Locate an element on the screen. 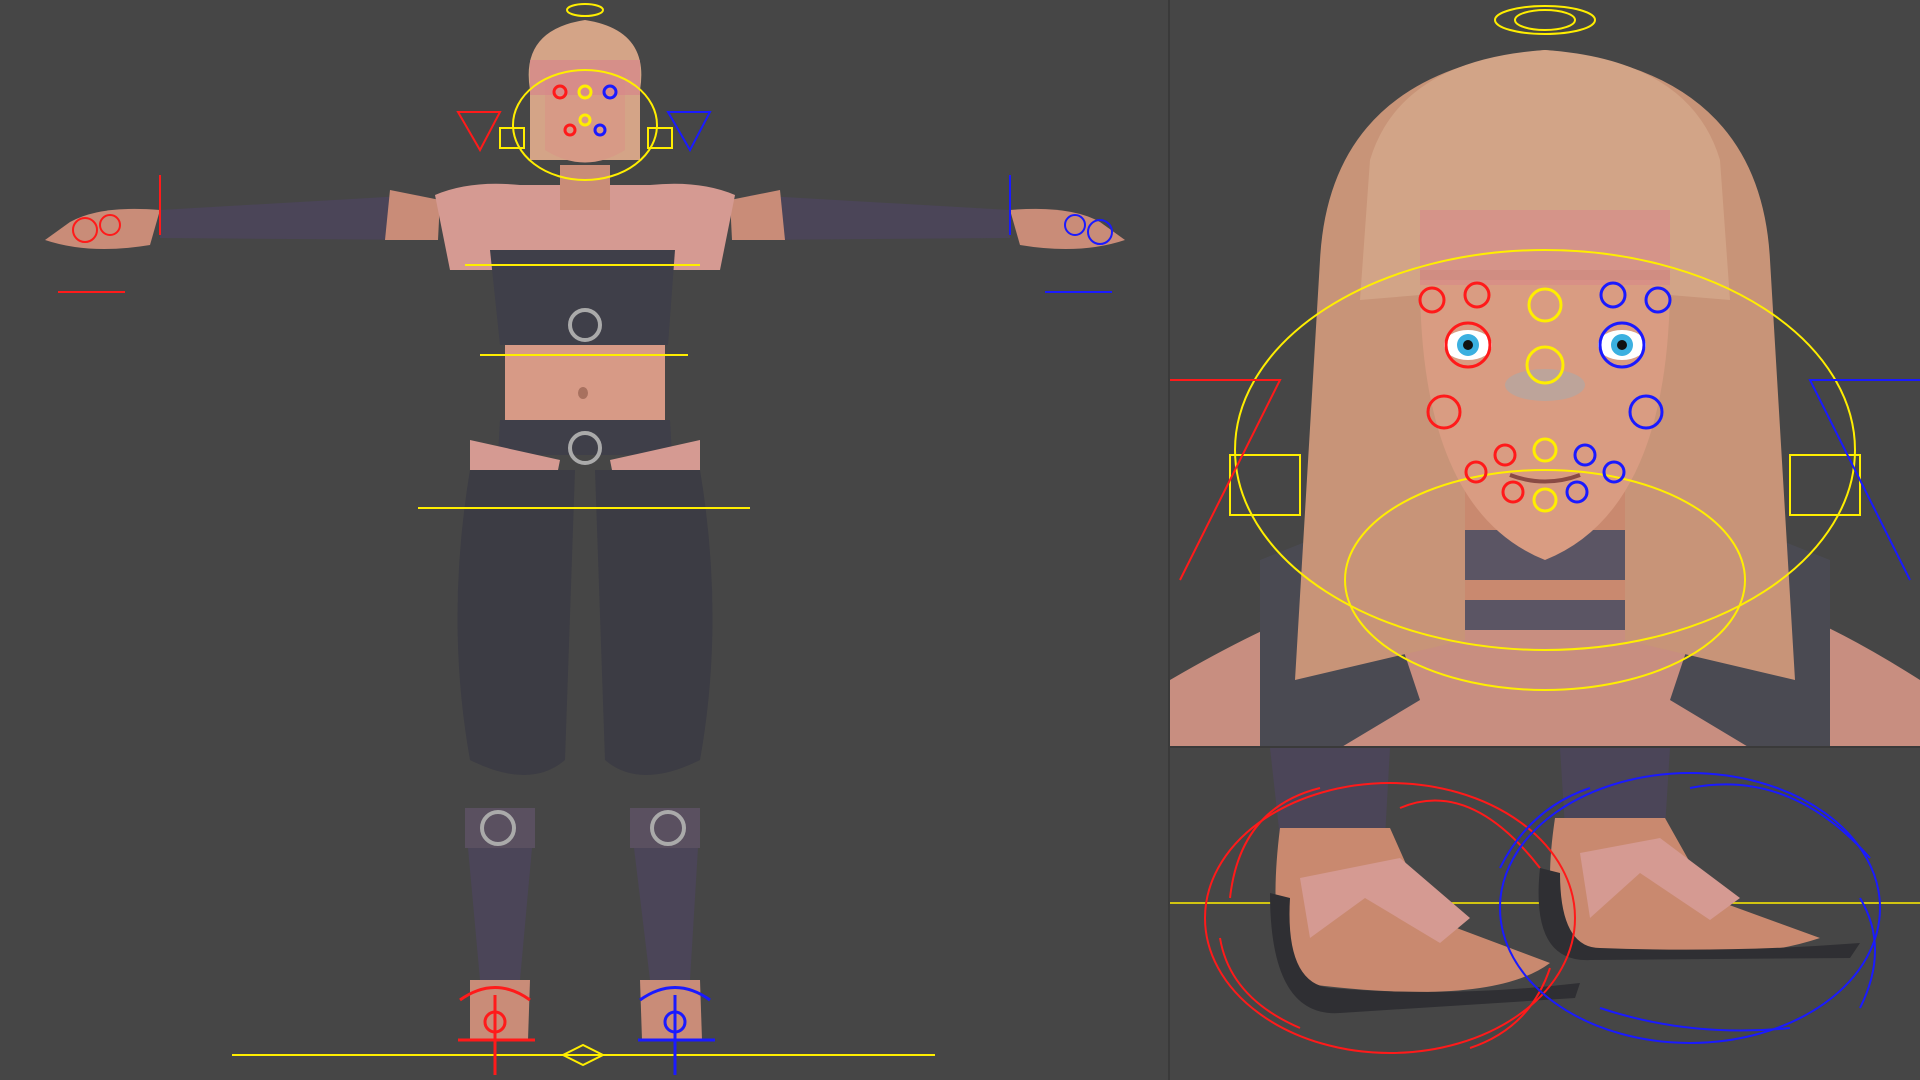 The height and width of the screenshot is (1080, 1920). right-shin is located at coordinates (1615, 788).